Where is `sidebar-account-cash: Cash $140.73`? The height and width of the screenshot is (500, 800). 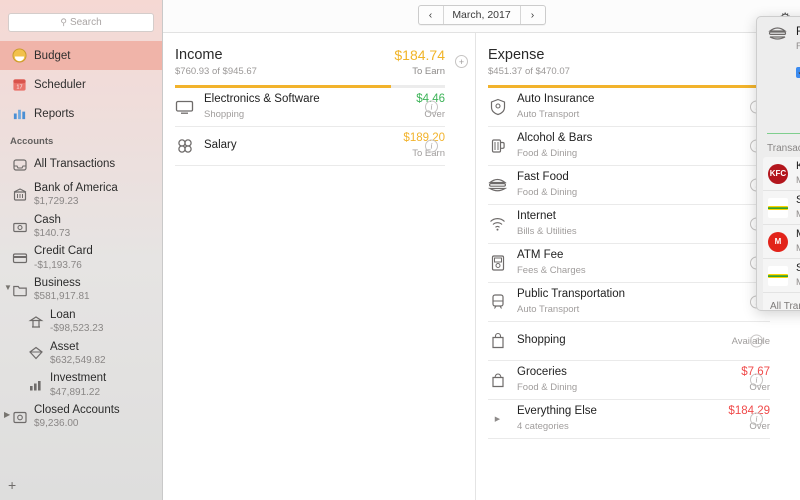 sidebar-account-cash: Cash $140.73 is located at coordinates (81, 227).